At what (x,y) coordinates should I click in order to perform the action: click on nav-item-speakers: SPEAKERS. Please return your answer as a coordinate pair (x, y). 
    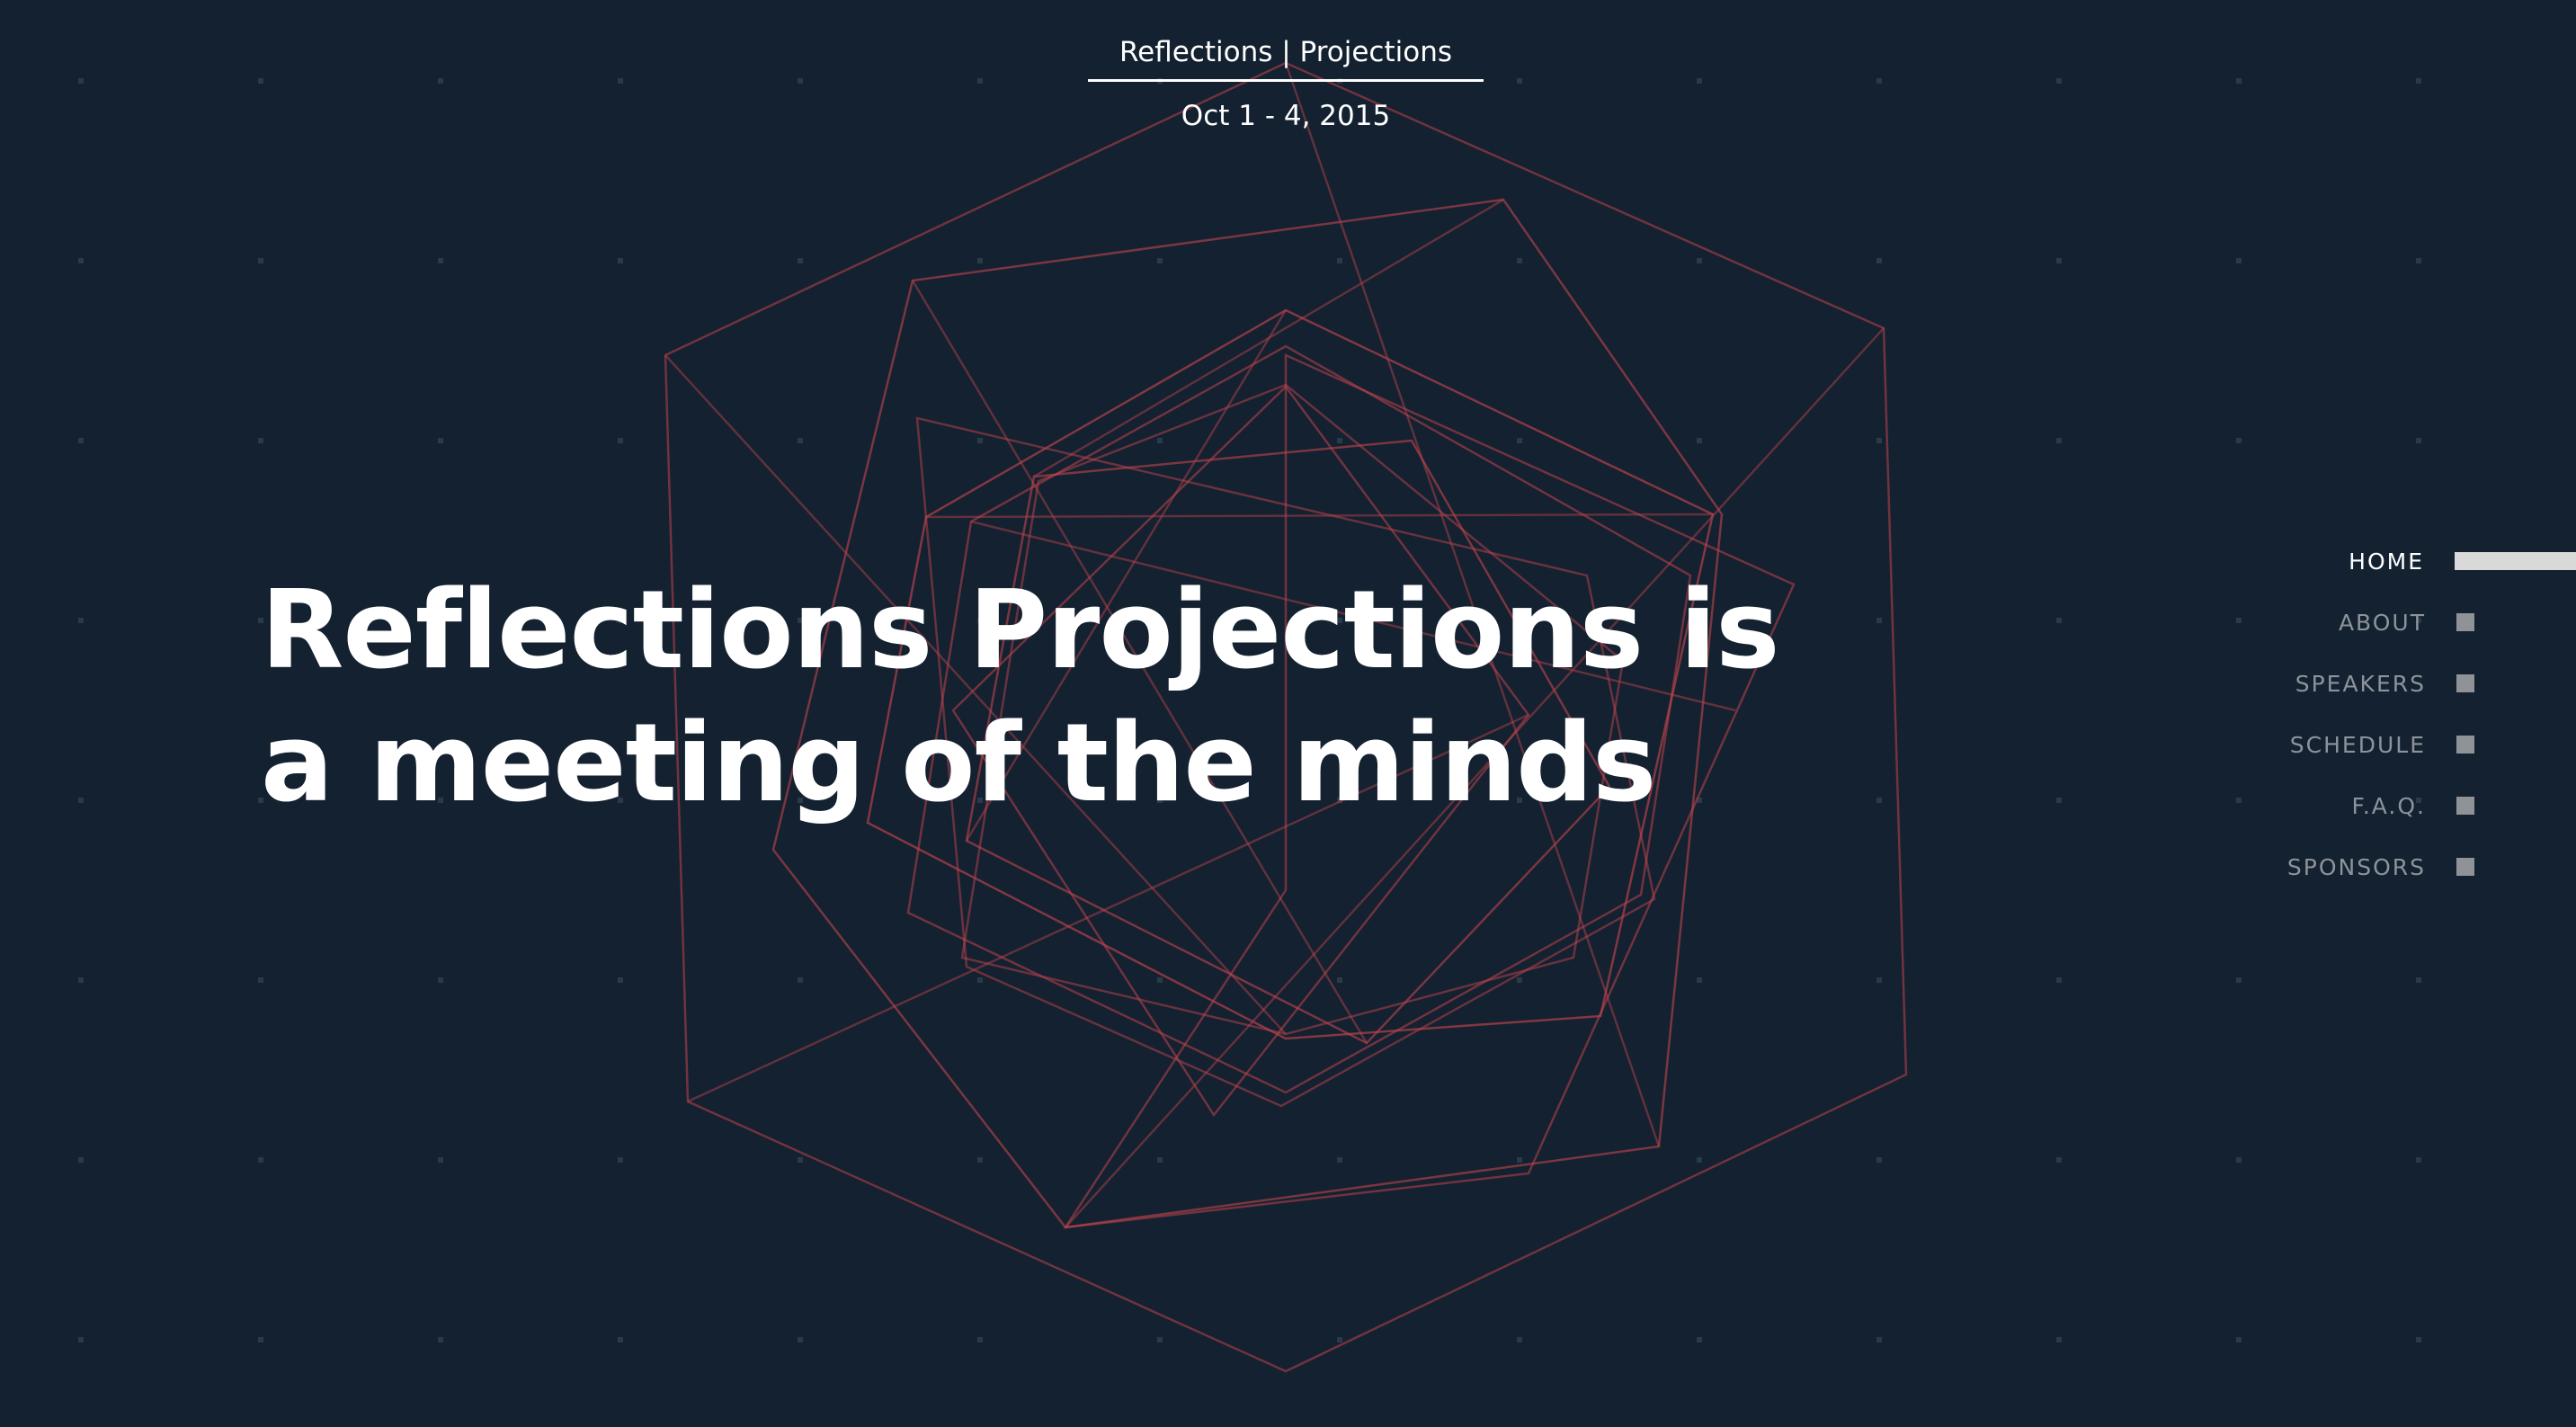
    Looking at the image, I should click on (2351, 683).